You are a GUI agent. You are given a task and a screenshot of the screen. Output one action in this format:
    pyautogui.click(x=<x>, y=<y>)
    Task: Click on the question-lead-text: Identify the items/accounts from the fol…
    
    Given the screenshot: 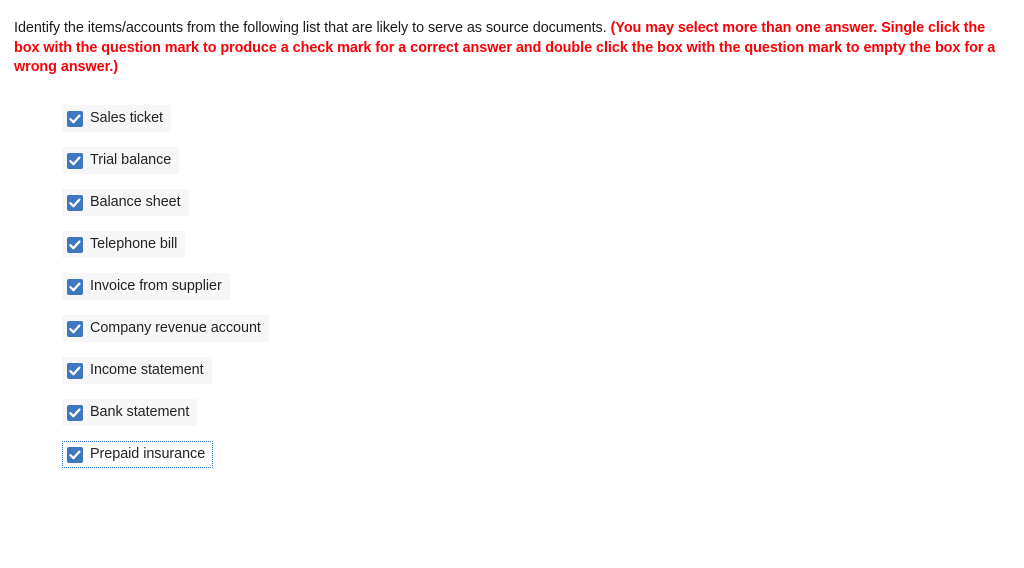 What is the action you would take?
    pyautogui.click(x=312, y=28)
    